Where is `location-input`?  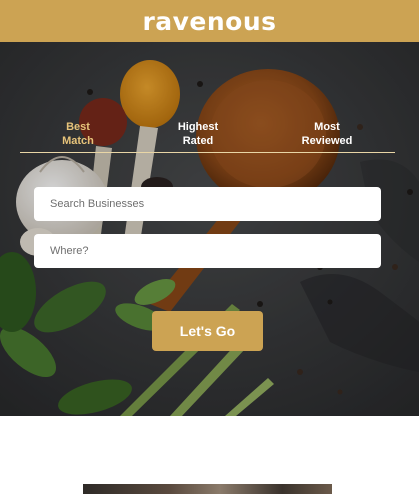 location-input is located at coordinates (207, 251).